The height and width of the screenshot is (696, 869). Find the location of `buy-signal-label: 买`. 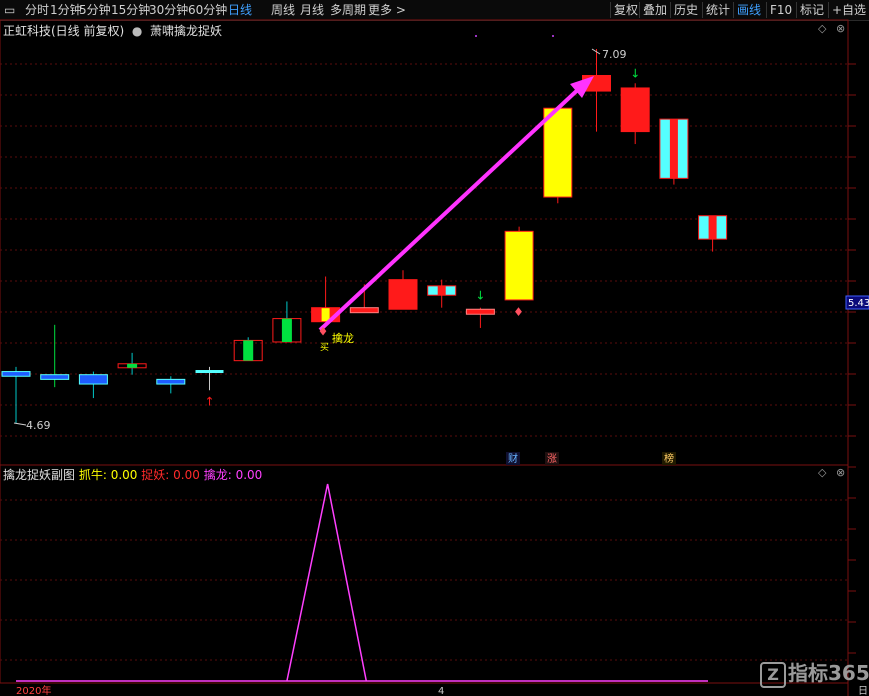

buy-signal-label: 买 is located at coordinates (324, 347).